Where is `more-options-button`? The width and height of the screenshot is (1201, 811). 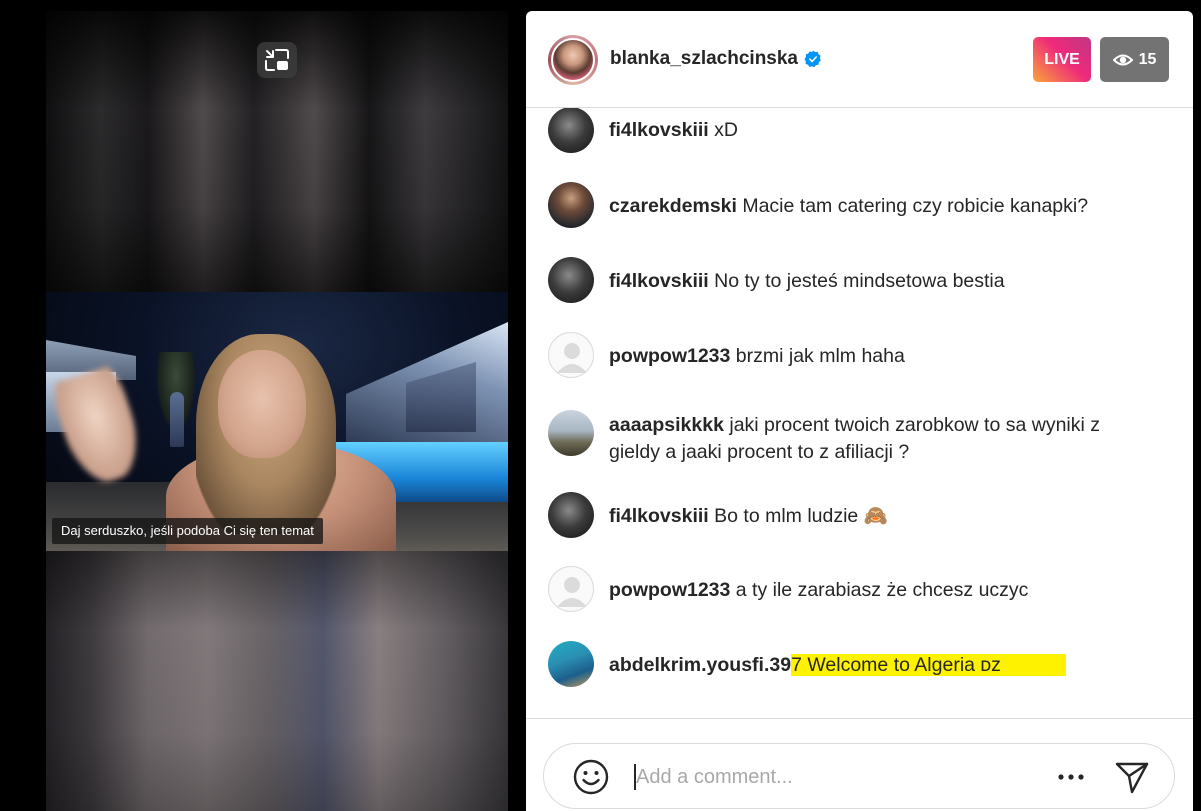 more-options-button is located at coordinates (1071, 777).